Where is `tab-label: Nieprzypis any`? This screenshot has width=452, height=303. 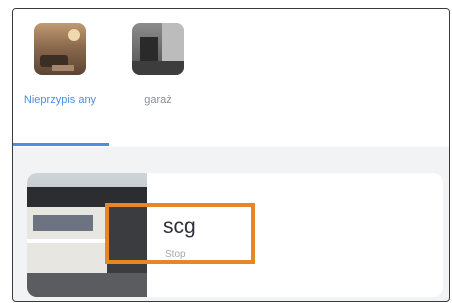
tab-label: Nieprzypis any is located at coordinates (60, 100).